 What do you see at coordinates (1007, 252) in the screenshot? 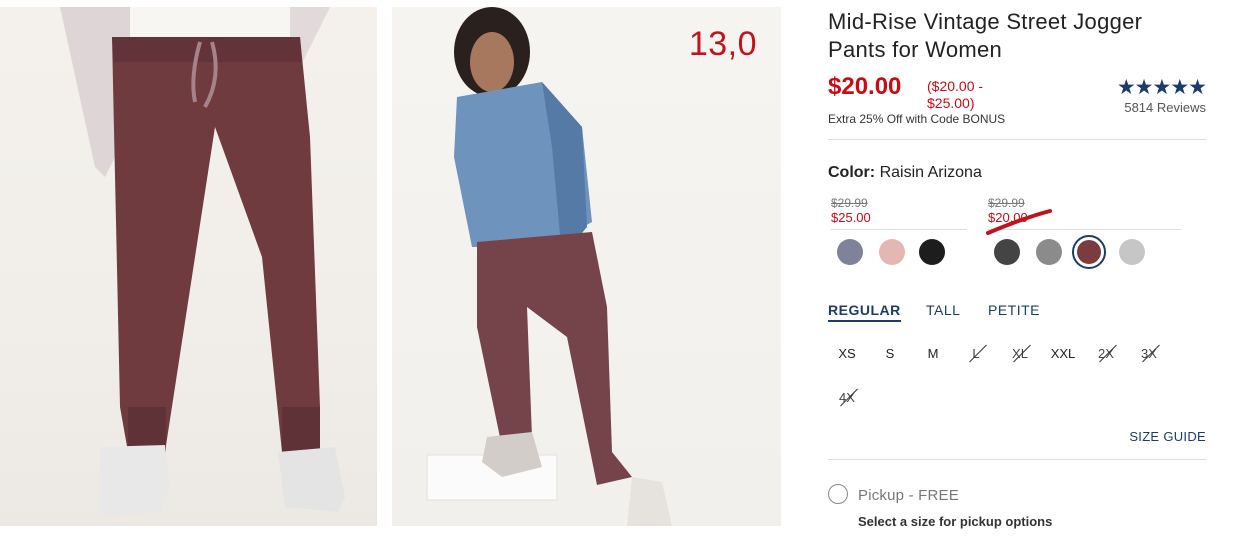
I see `swatch-charcoal` at bounding box center [1007, 252].